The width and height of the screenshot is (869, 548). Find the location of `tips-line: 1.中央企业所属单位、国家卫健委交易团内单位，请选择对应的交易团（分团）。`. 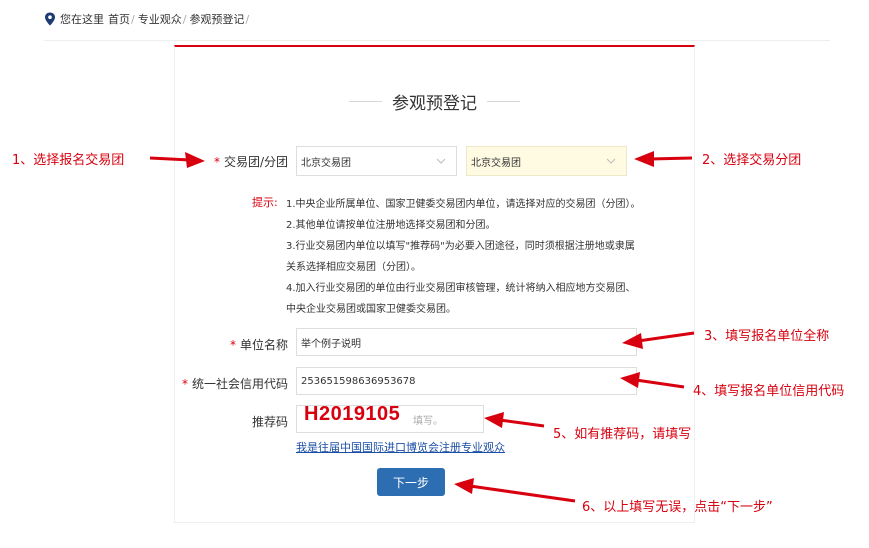

tips-line: 1.中央企业所属单位、国家卫健委交易团内单位，请选择对应的交易团（分团）。 is located at coordinates (463, 204).